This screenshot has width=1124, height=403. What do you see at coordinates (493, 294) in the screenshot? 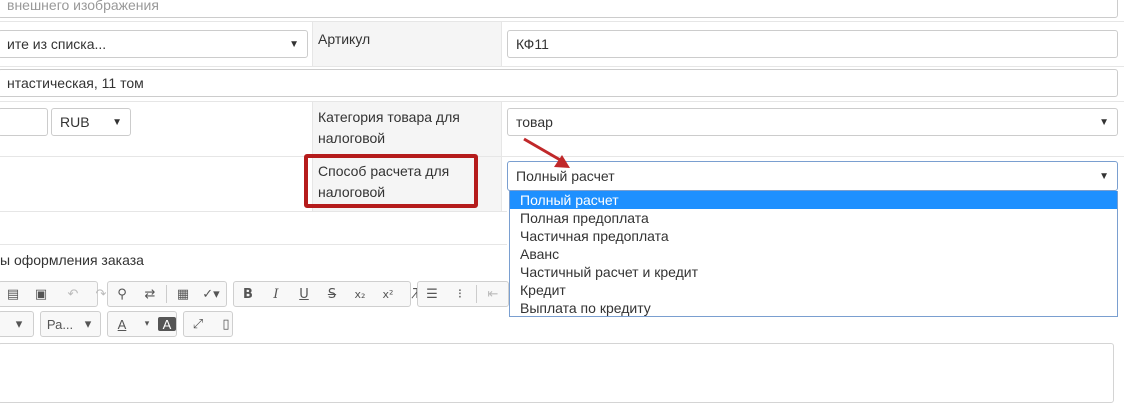
I see `outdent-icon: ⇤` at bounding box center [493, 294].